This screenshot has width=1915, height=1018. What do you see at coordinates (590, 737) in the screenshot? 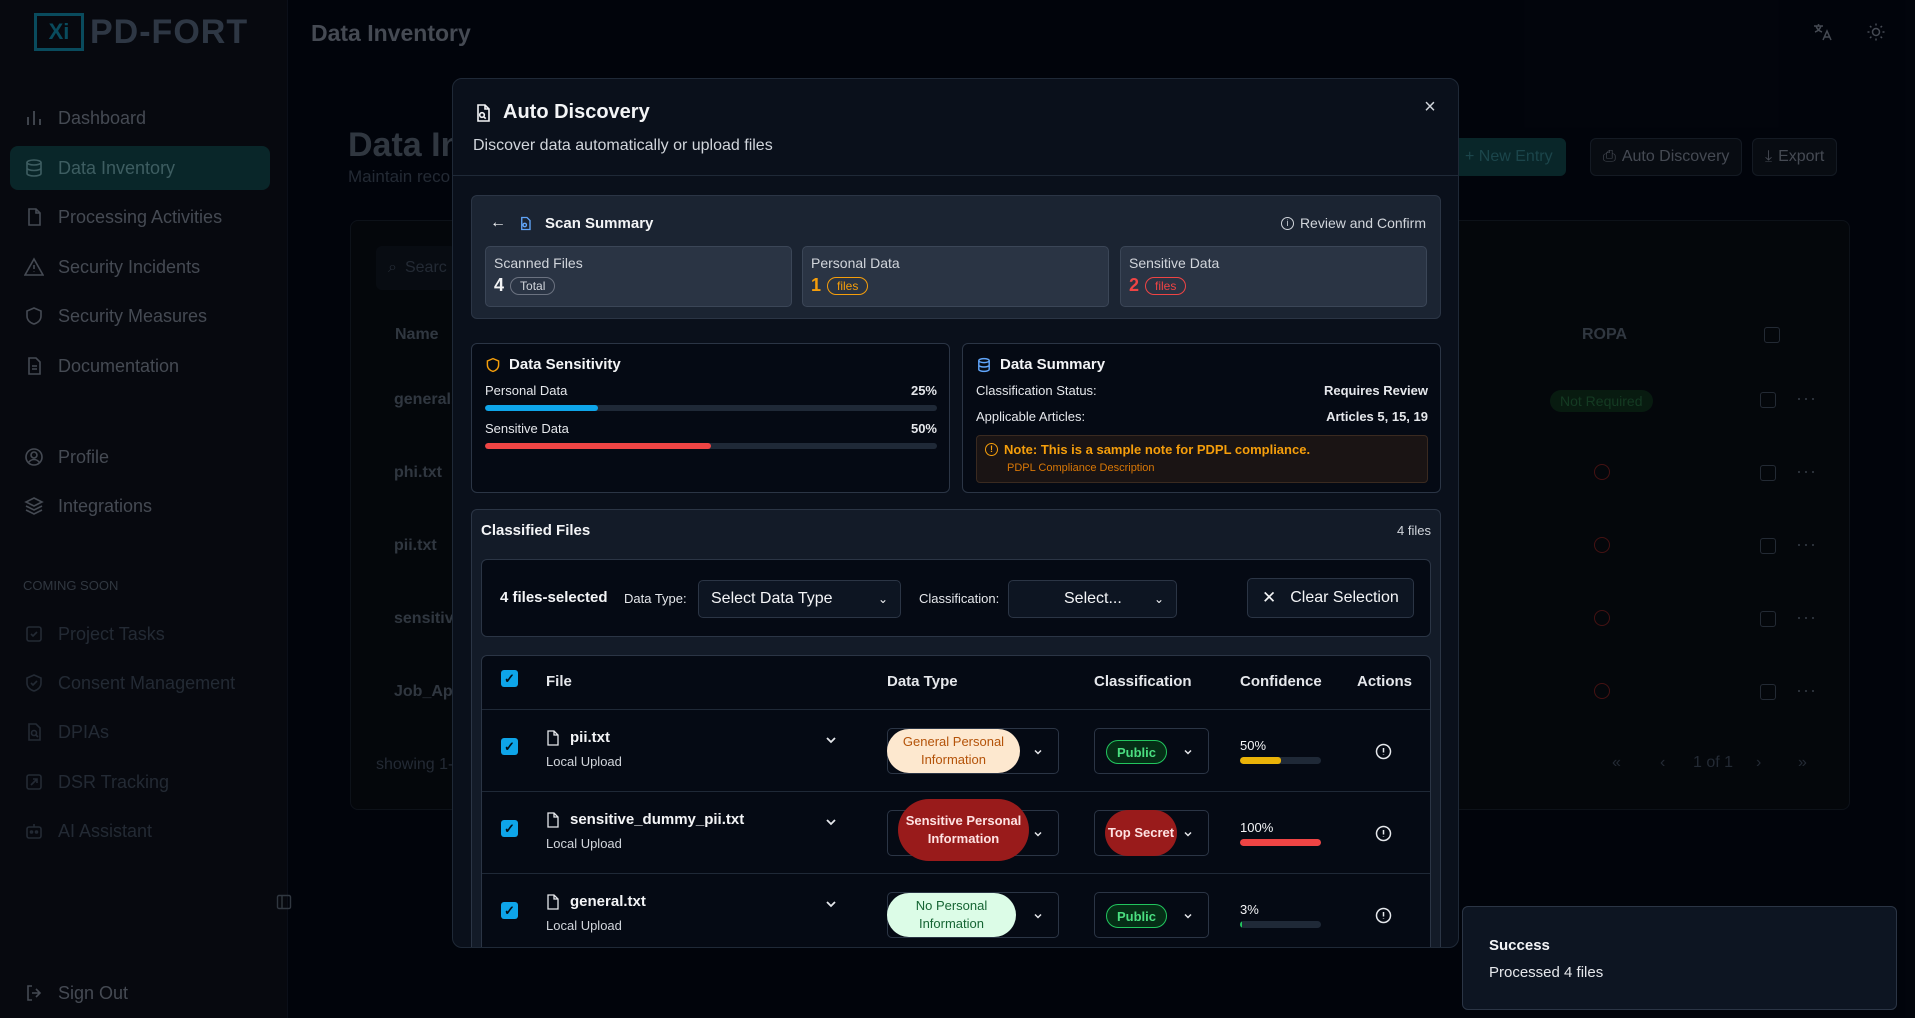
I see `file-name-text: pii.txt` at bounding box center [590, 737].